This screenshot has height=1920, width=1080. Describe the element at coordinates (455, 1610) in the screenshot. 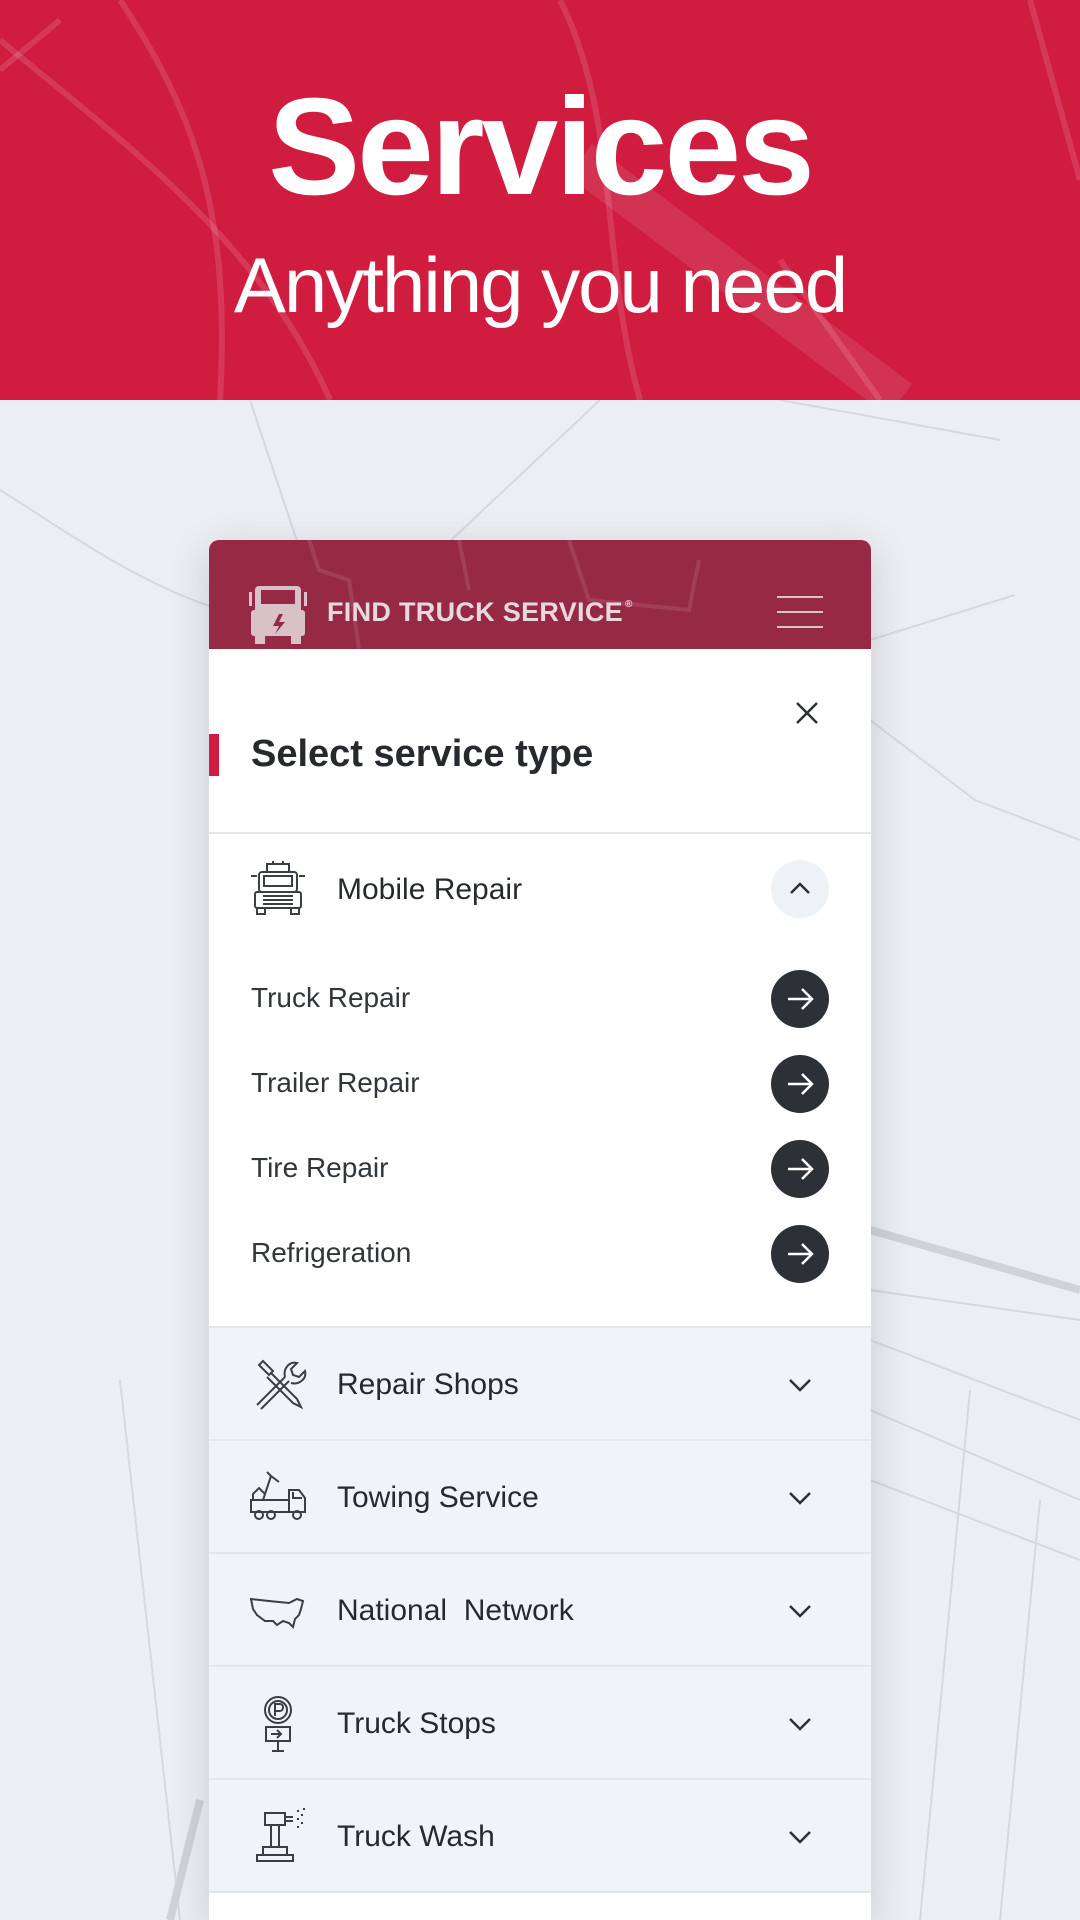

I see `category-label: National Network` at that location.